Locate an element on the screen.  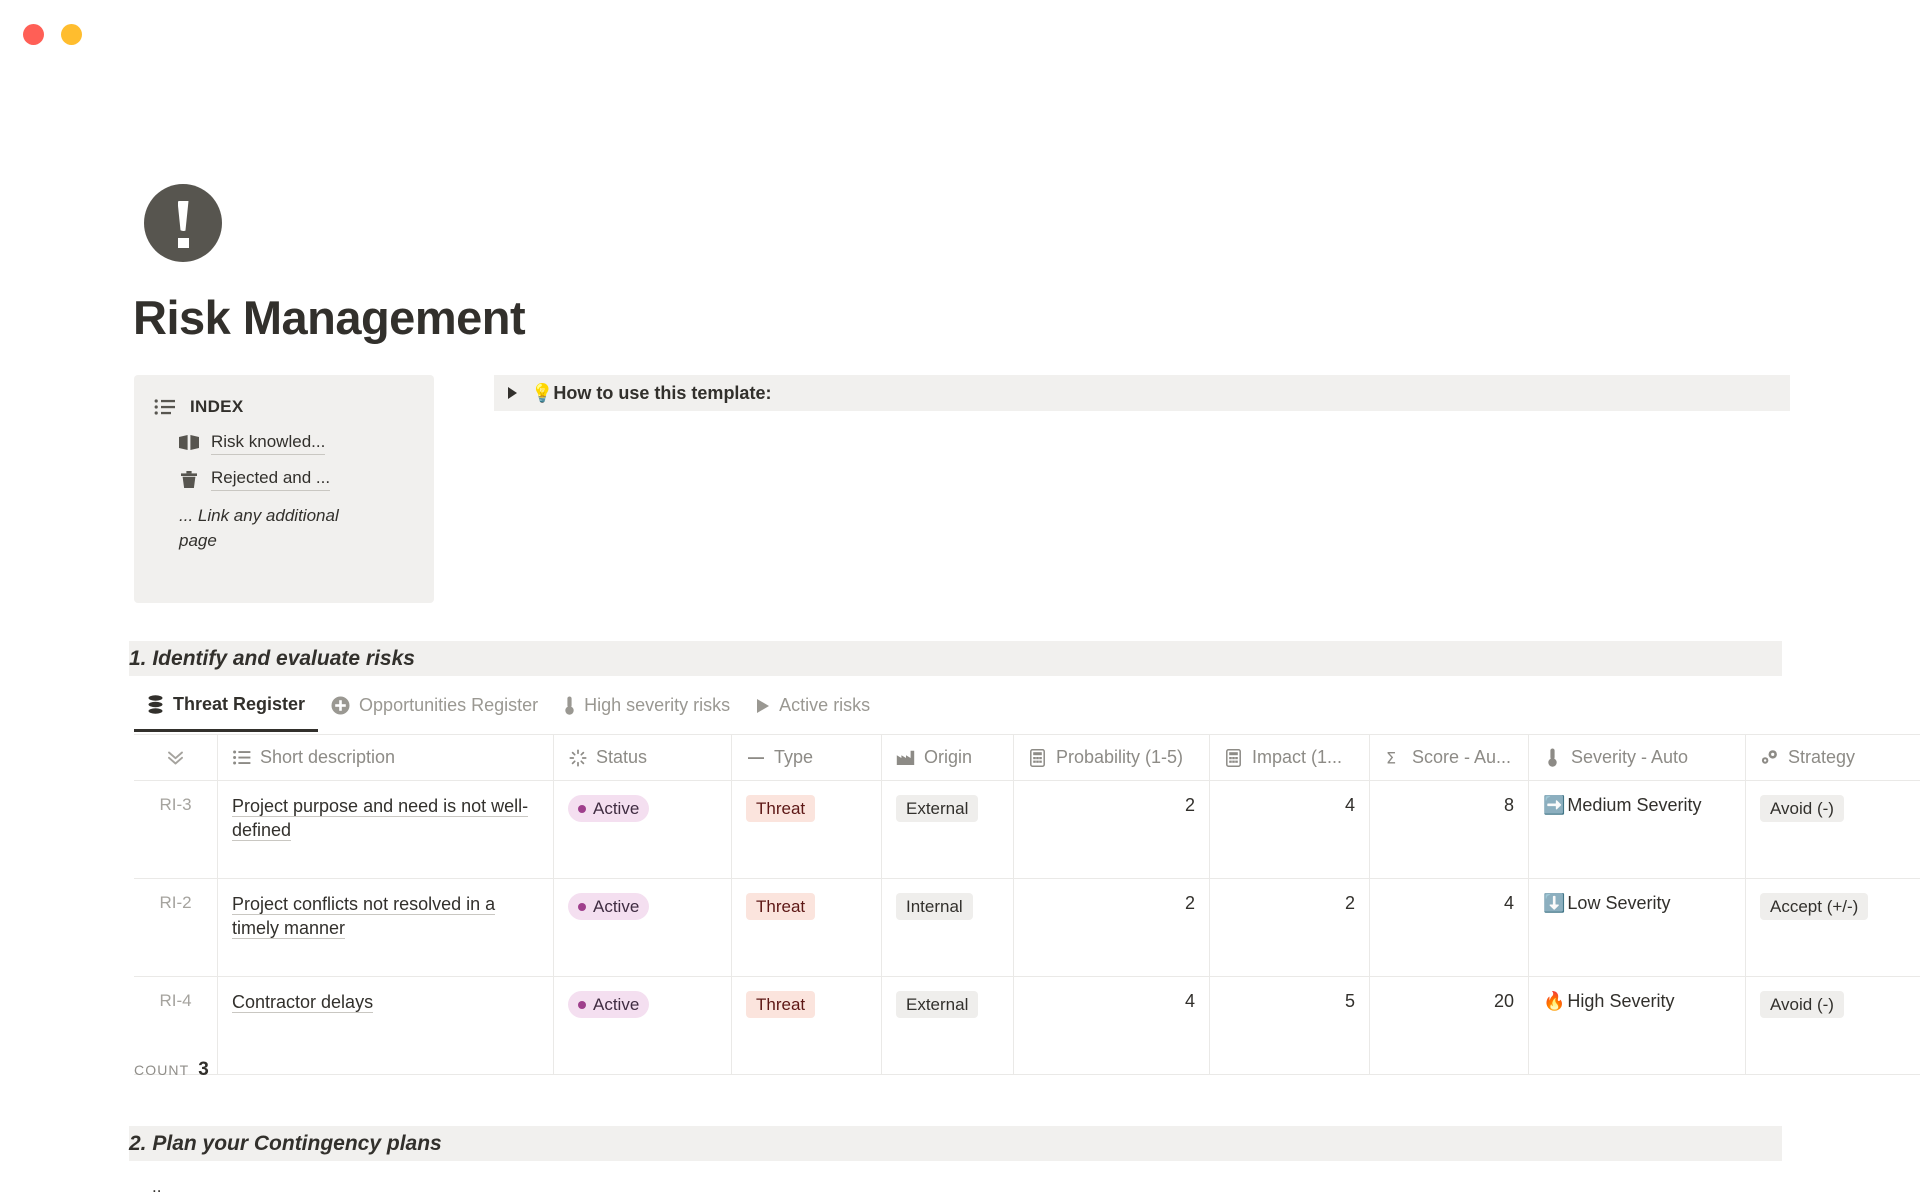
column-header-severity: Severity - Auto is located at coordinates (1637, 757).